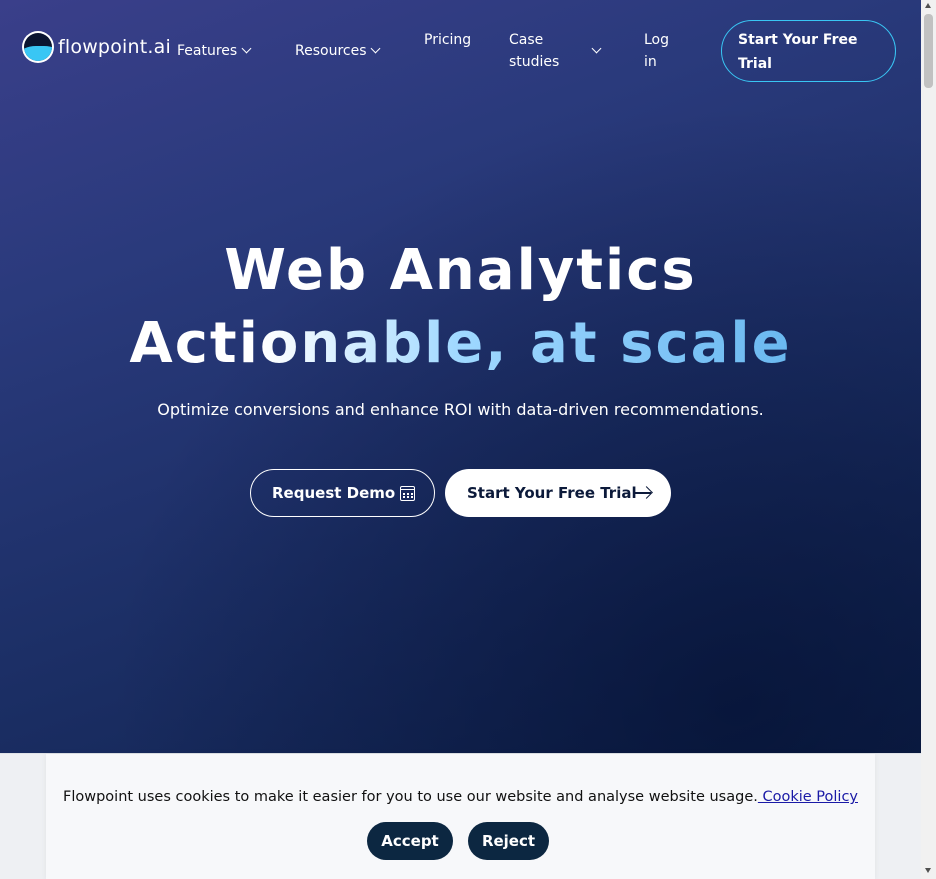 Image resolution: width=936 pixels, height=879 pixels. I want to click on hero-free-trial-button: Start Your Free Trial, so click(558, 493).